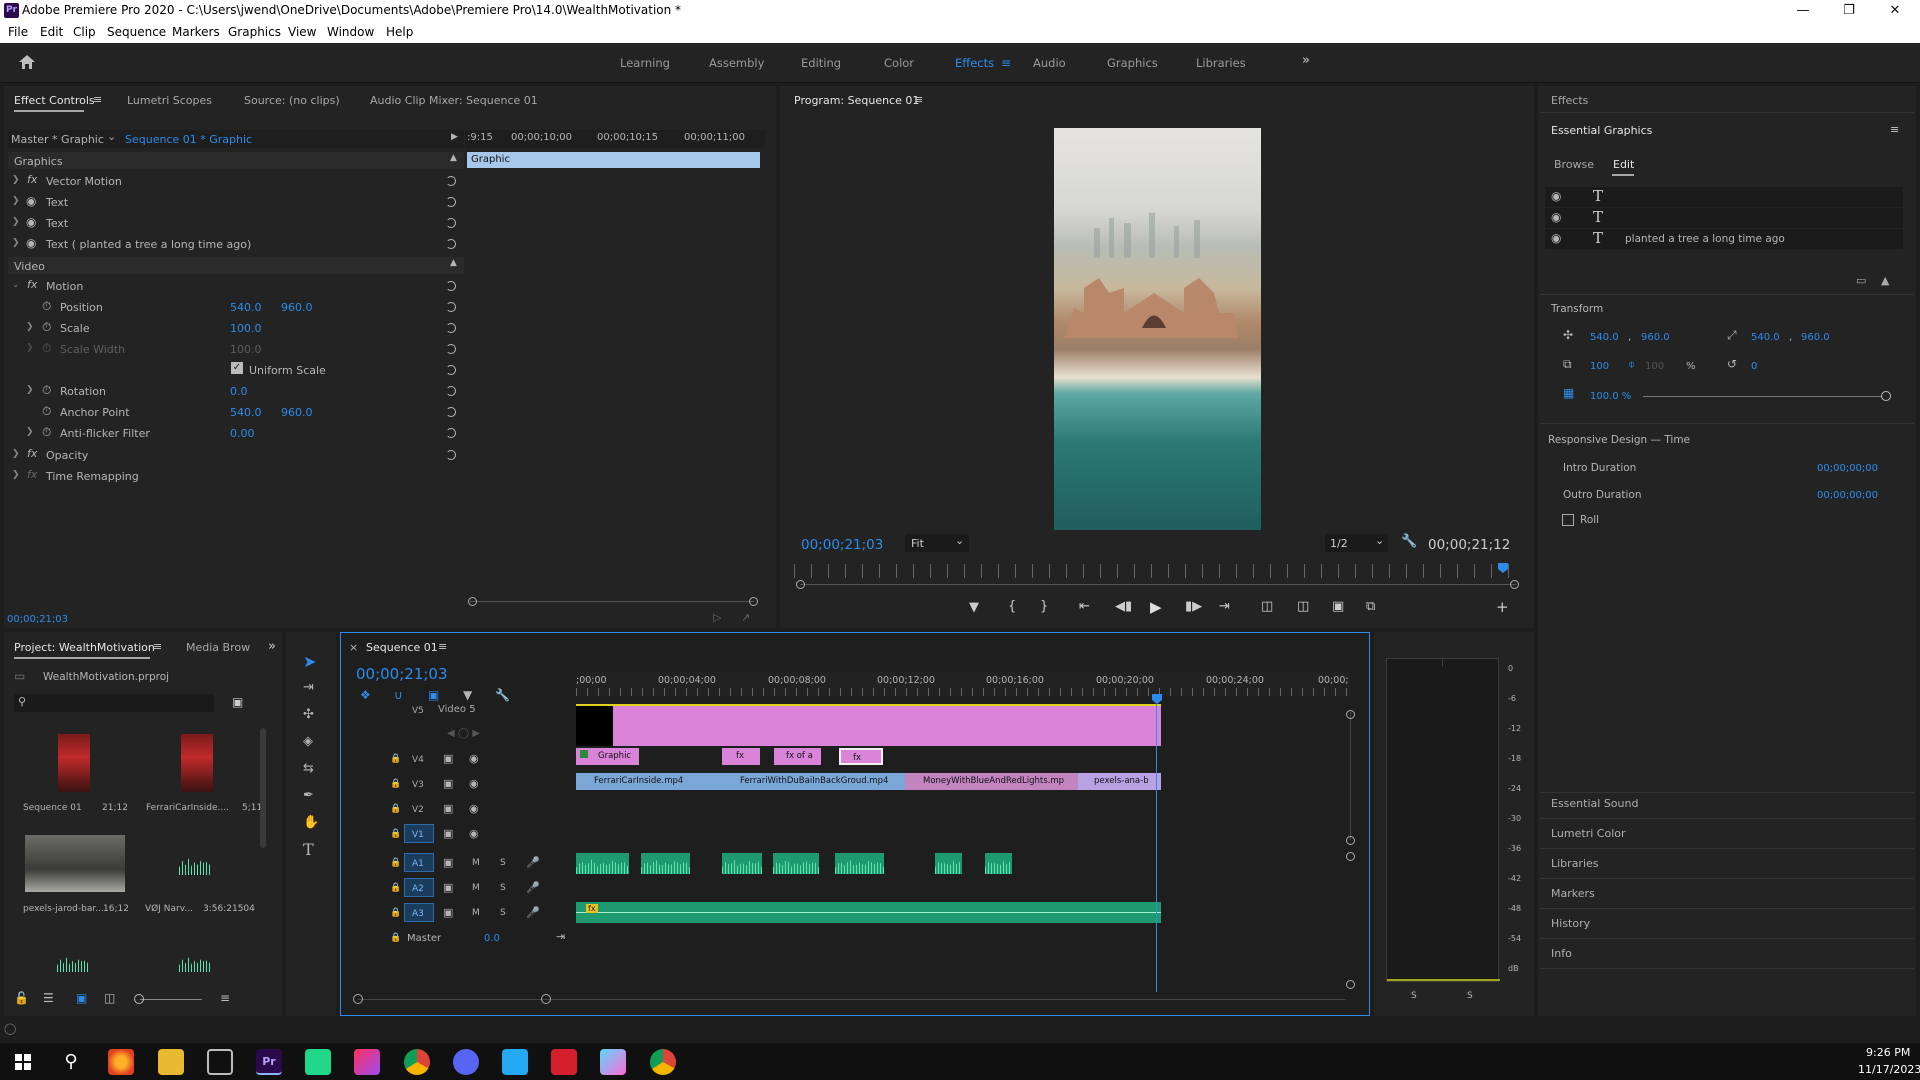 The image size is (1920, 1080). Describe the element at coordinates (1370, 606) in the screenshot. I see `compare-view-icon: ⧉` at that location.